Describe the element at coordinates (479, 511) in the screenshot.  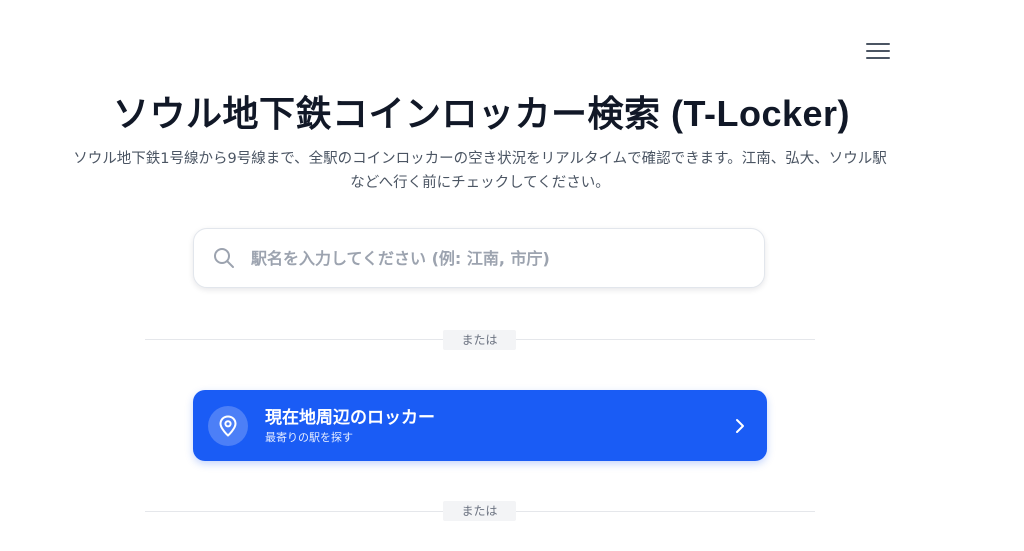
I see `divider-label-2: または` at that location.